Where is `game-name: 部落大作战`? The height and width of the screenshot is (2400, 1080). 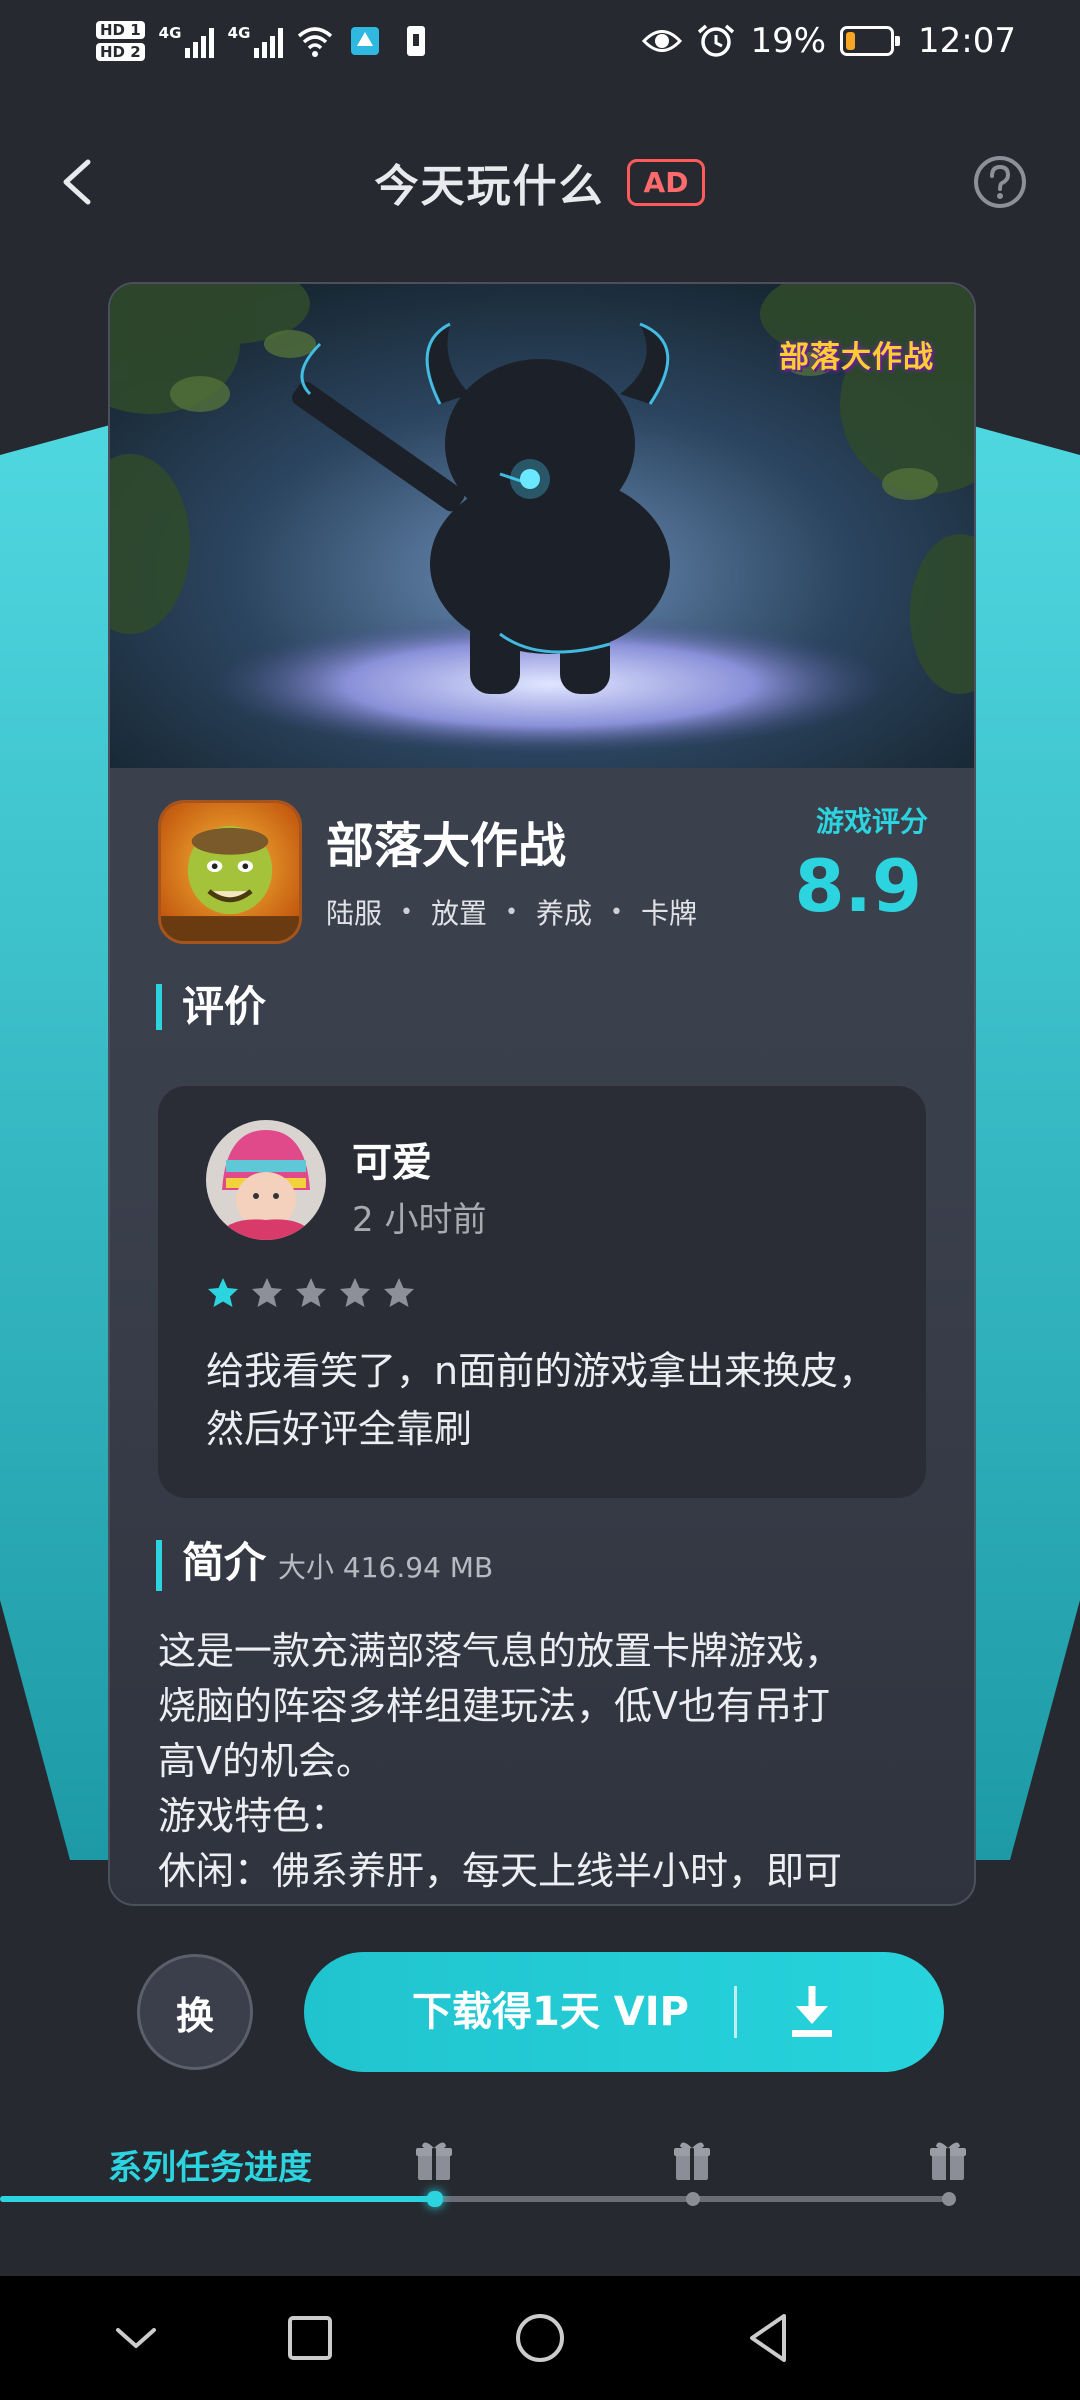 game-name: 部落大作战 is located at coordinates (446, 846).